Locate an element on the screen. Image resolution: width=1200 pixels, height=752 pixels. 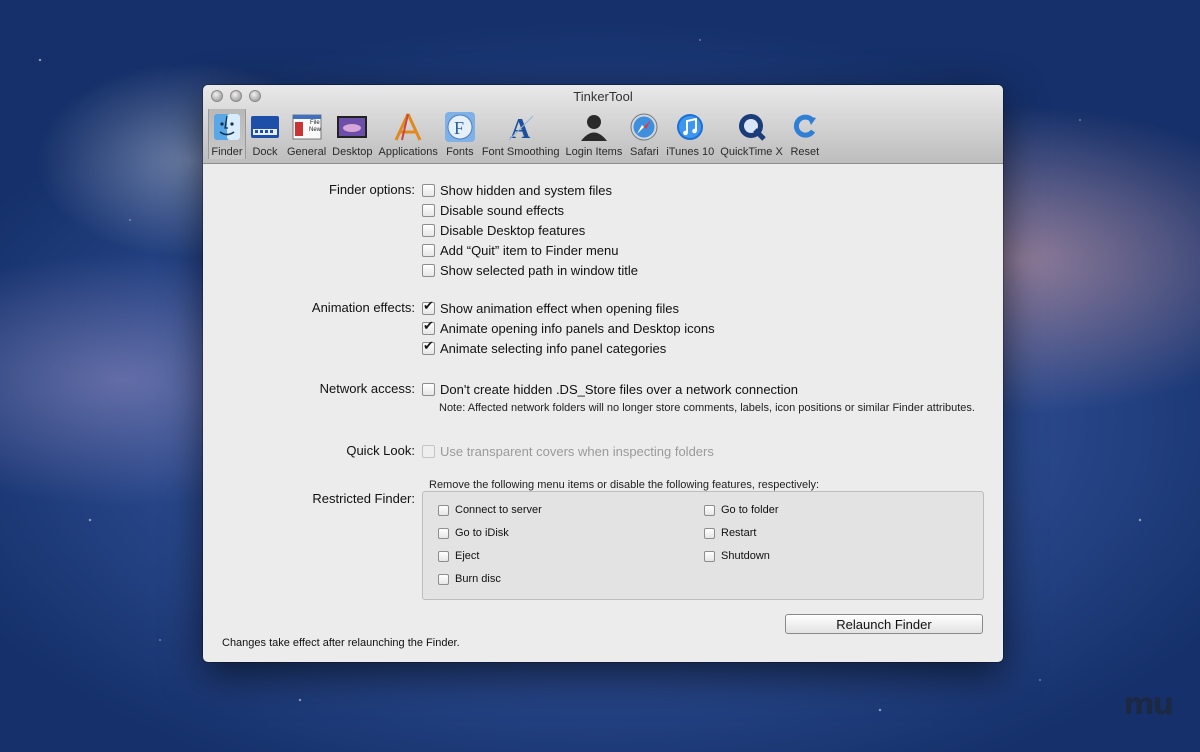
toolbar-item-reset: Reset is located at coordinates (805, 134).